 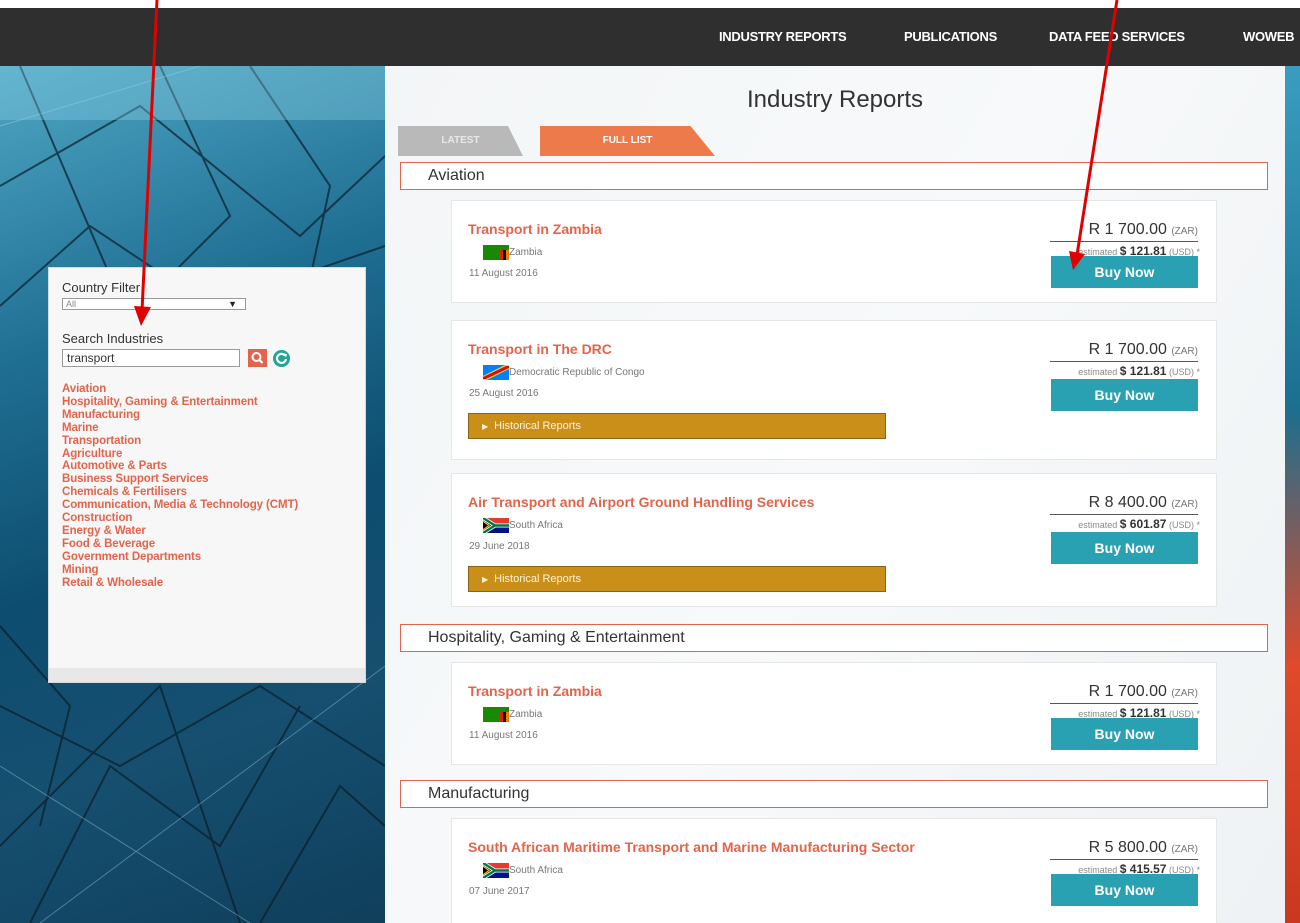 What do you see at coordinates (783, 36) in the screenshot?
I see `nav-industry-reports: INDUSTRY REPORTS` at bounding box center [783, 36].